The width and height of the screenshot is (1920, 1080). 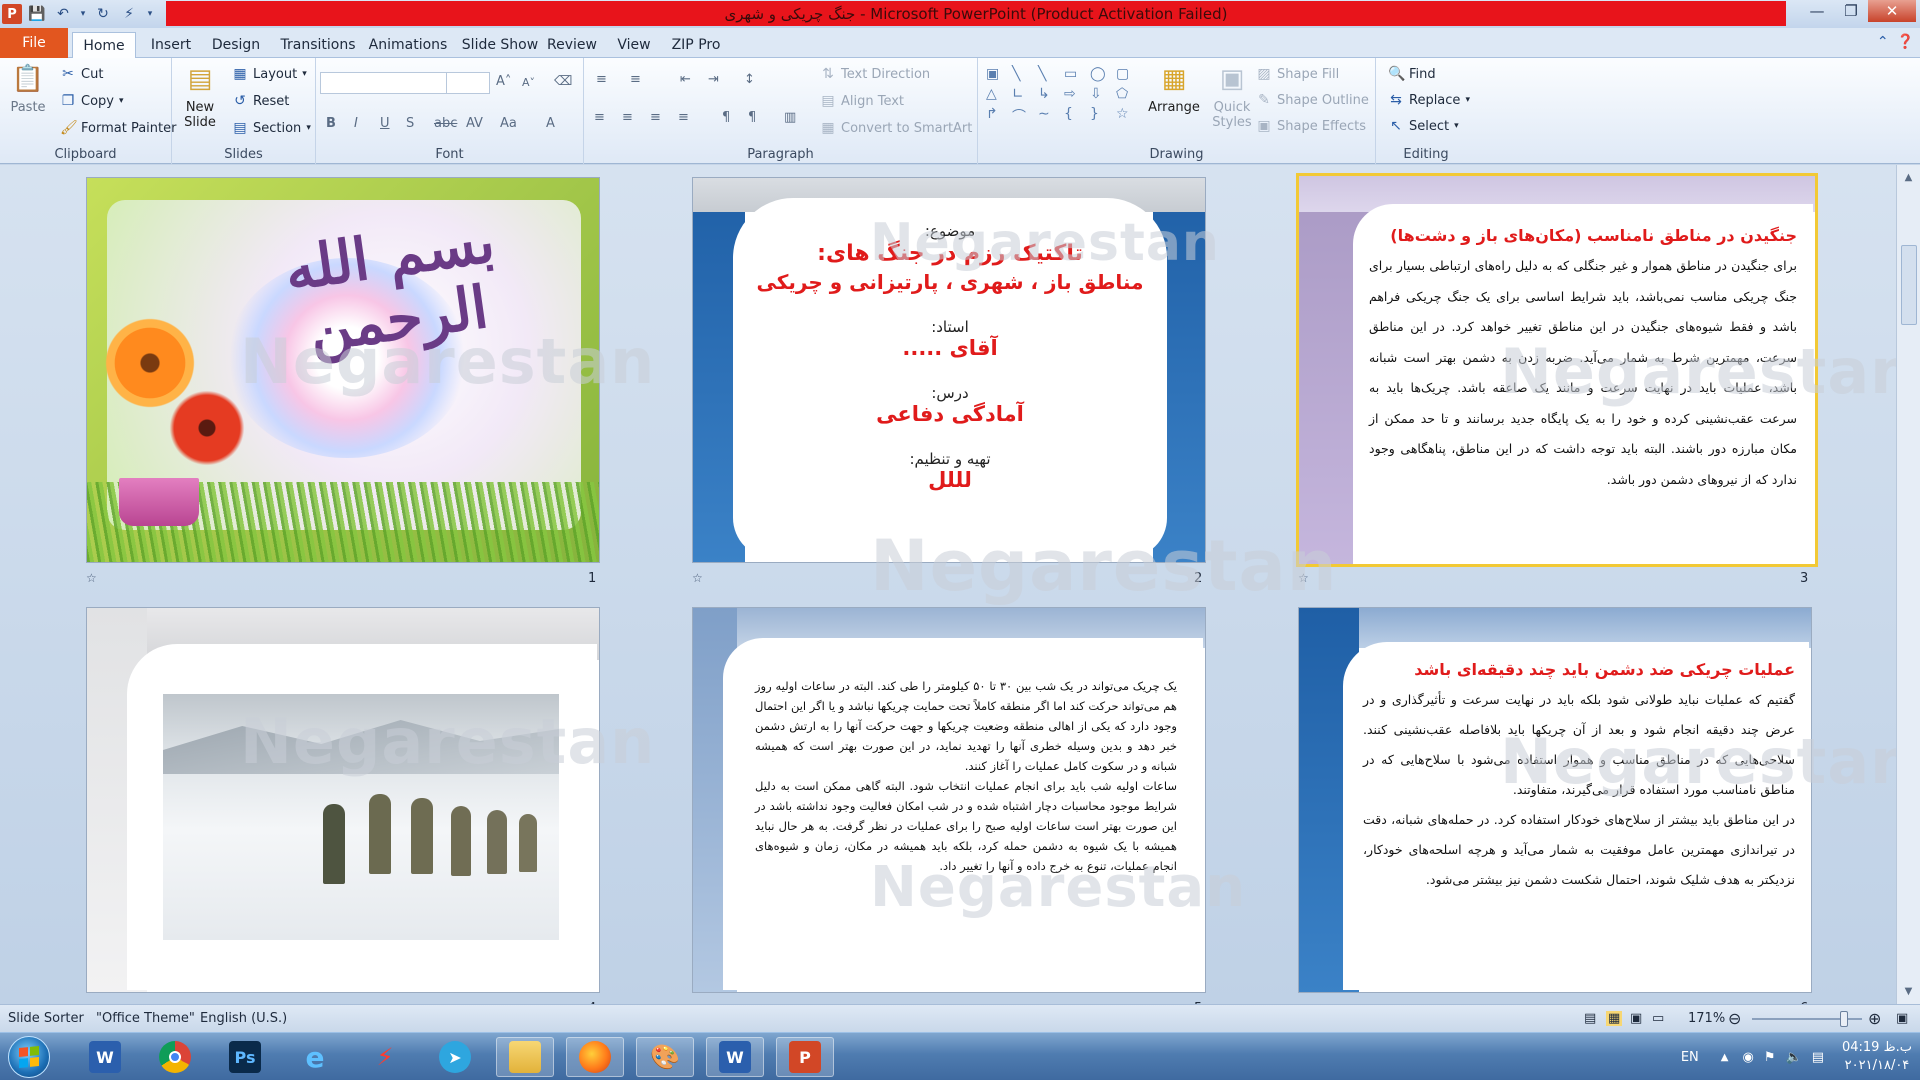 What do you see at coordinates (500, 45) in the screenshot?
I see `tab-slide-show: Slide Show` at bounding box center [500, 45].